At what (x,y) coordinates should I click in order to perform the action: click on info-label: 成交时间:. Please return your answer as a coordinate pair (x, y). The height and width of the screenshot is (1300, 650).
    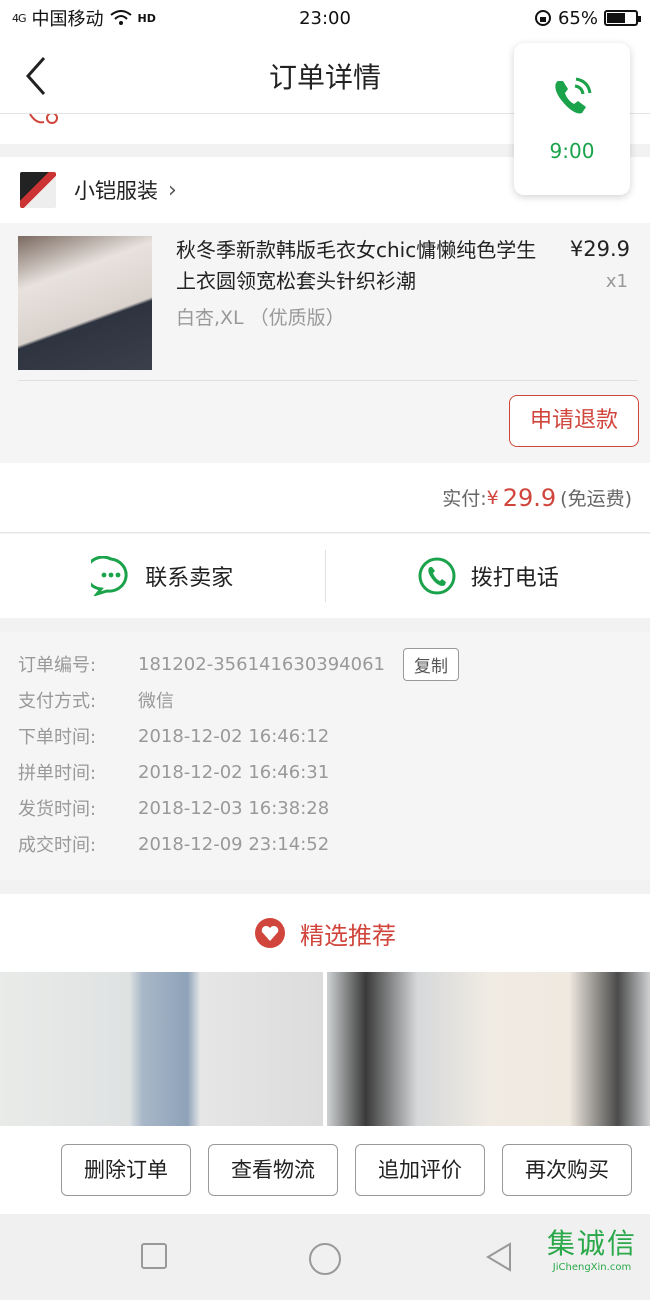
    Looking at the image, I should click on (57, 845).